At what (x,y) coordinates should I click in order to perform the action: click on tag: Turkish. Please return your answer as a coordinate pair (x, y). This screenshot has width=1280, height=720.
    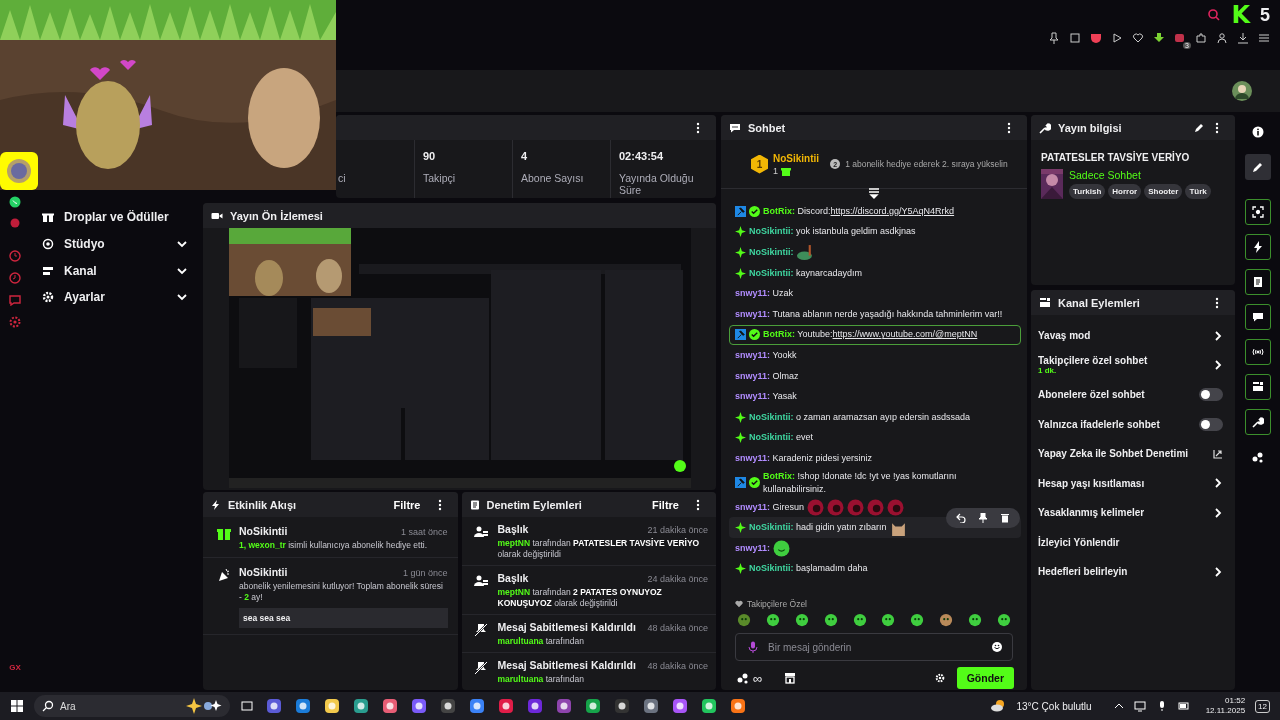
    Looking at the image, I should click on (1087, 191).